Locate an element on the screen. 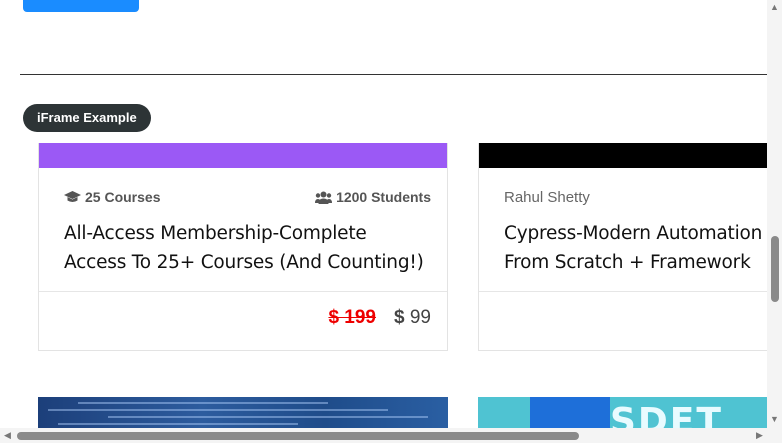 The height and width of the screenshot is (443, 782). course-title-line2: Access To 25+ Courses (And Counting!) is located at coordinates (244, 262).